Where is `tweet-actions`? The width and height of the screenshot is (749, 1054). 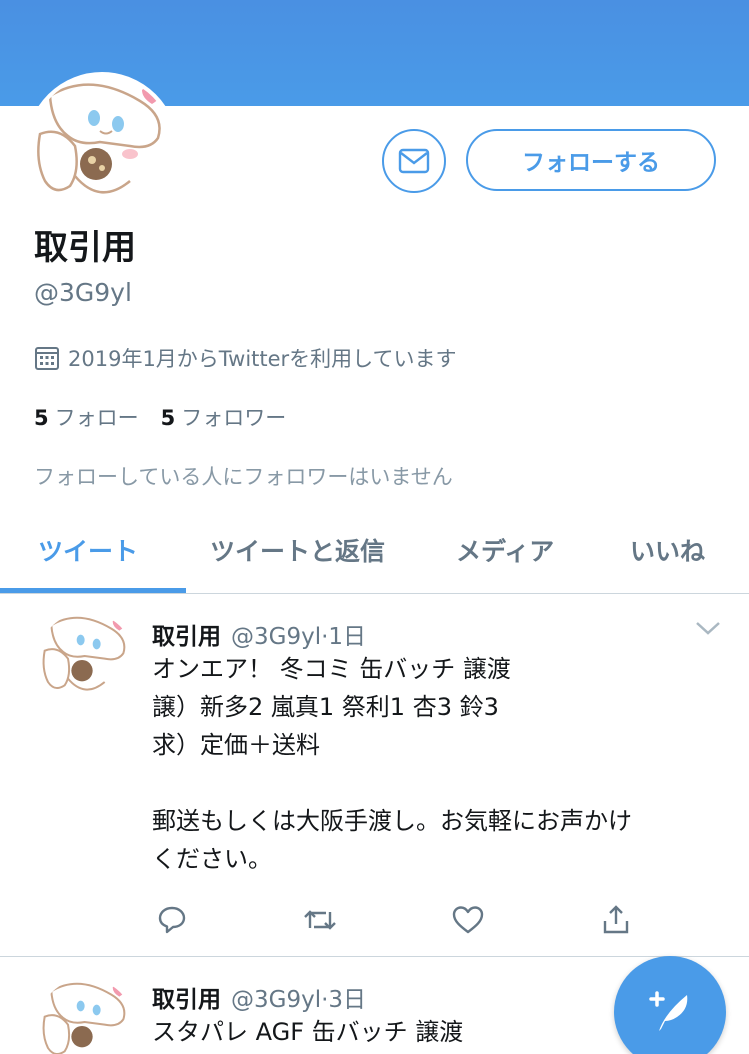
tweet-actions is located at coordinates (392, 920).